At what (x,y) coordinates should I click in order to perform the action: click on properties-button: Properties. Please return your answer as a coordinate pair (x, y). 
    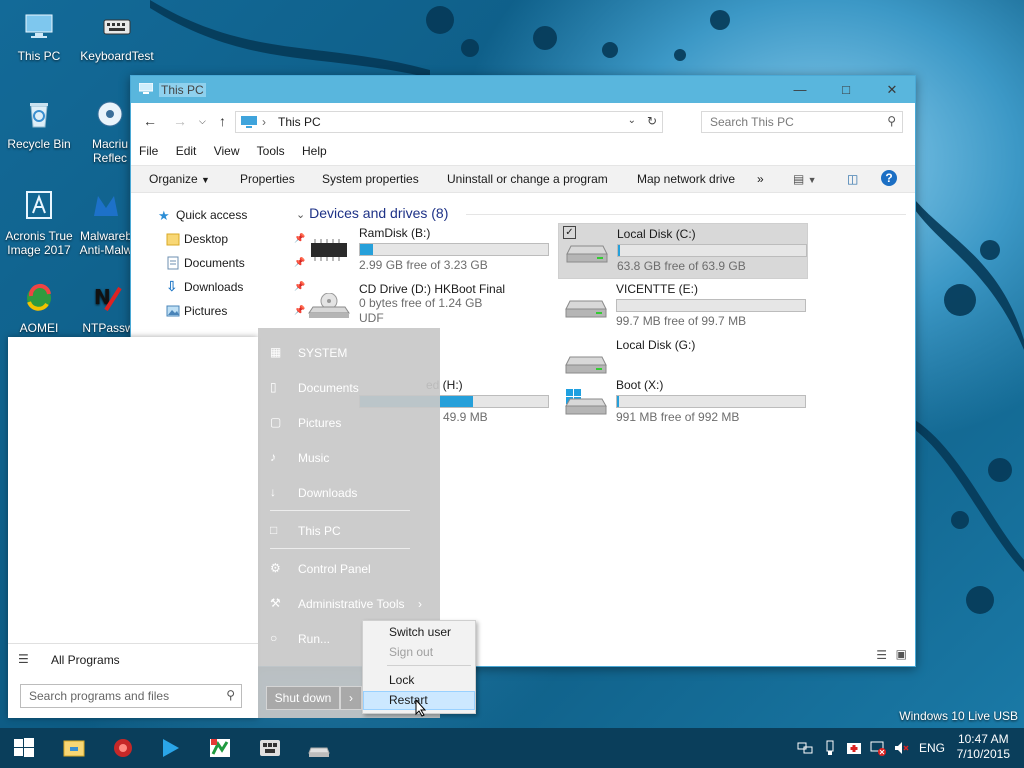
    Looking at the image, I should click on (267, 179).